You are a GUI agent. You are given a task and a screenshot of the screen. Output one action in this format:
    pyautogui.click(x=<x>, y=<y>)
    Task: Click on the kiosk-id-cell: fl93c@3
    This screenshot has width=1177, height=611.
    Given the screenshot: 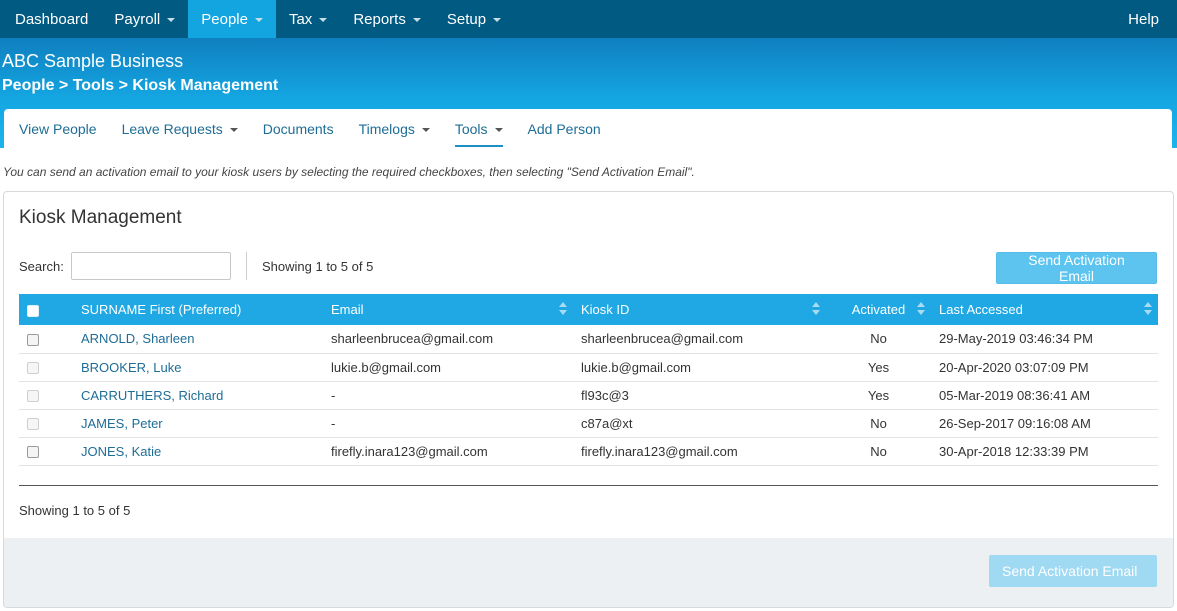 What is the action you would take?
    pyautogui.click(x=605, y=395)
    